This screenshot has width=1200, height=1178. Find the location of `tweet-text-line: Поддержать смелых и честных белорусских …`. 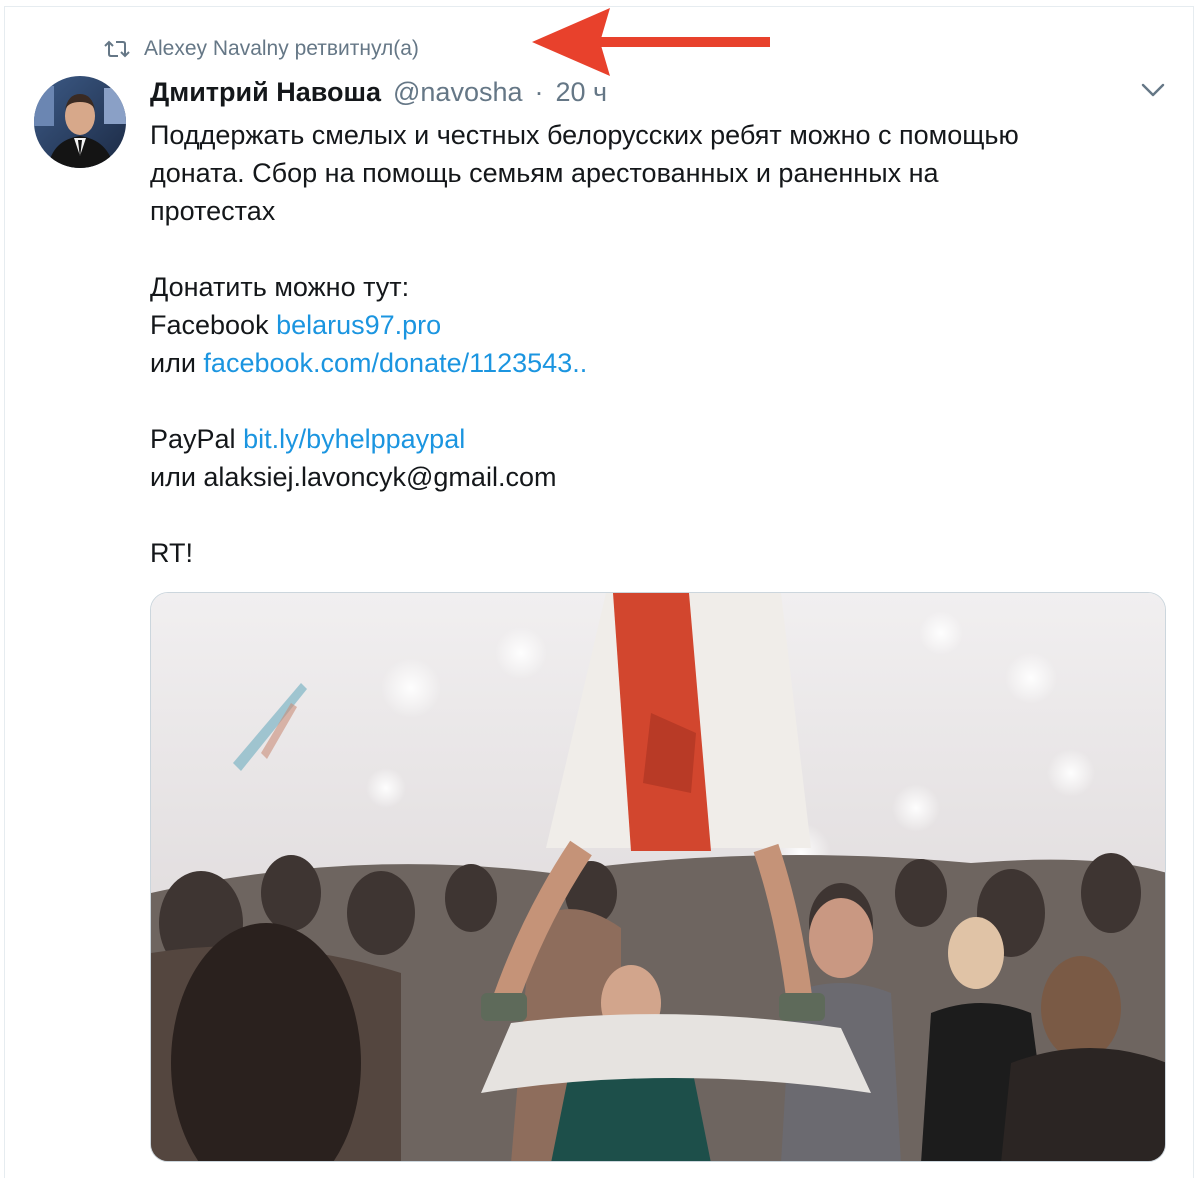

tweet-text-line: Поддержать смелых и честных белорусских … is located at coordinates (584, 135).